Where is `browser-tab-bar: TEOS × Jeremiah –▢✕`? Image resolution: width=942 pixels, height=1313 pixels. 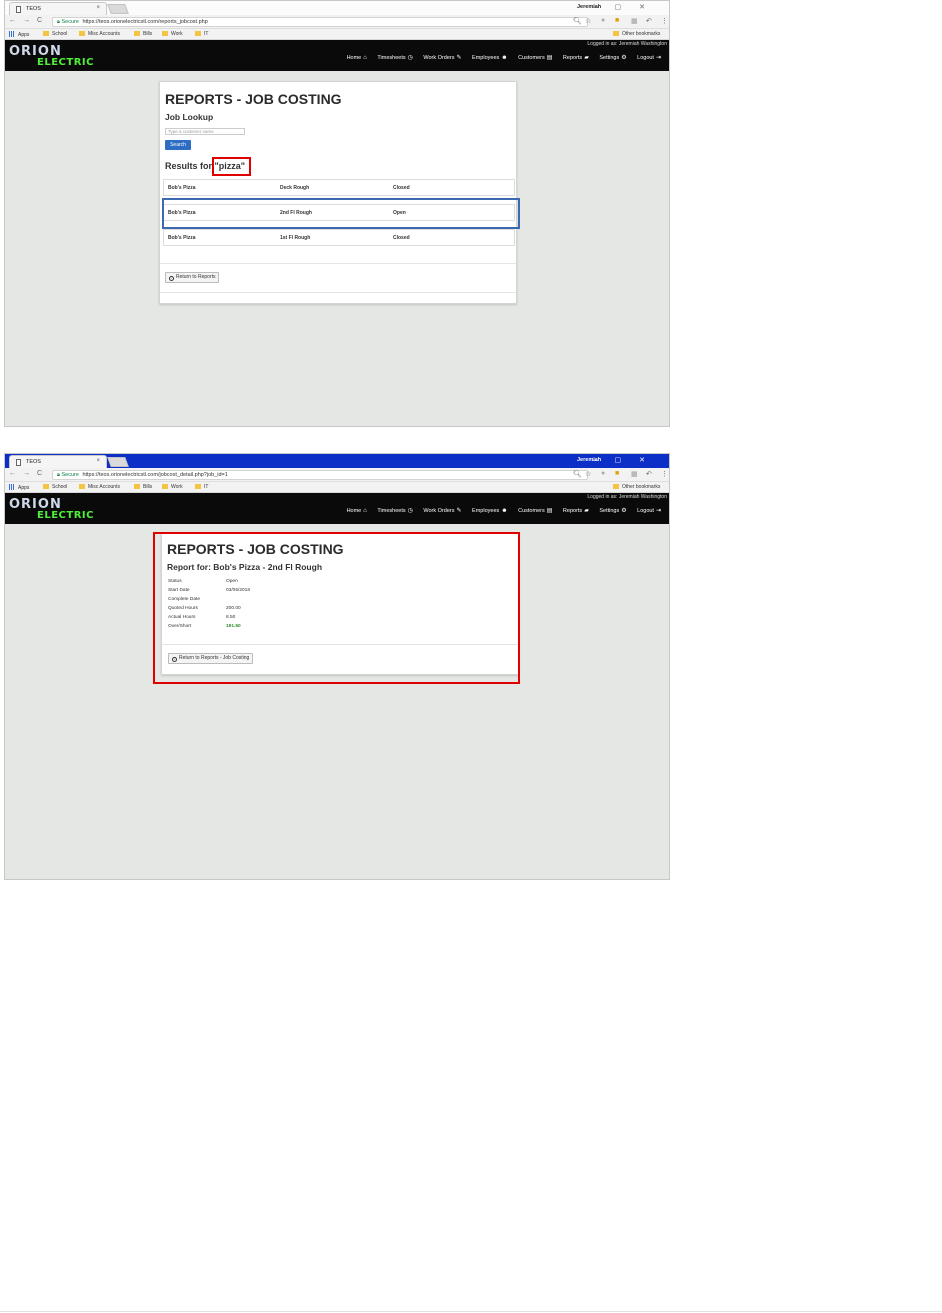
browser-tab-bar: TEOS × Jeremiah –▢✕ is located at coordinates (337, 8).